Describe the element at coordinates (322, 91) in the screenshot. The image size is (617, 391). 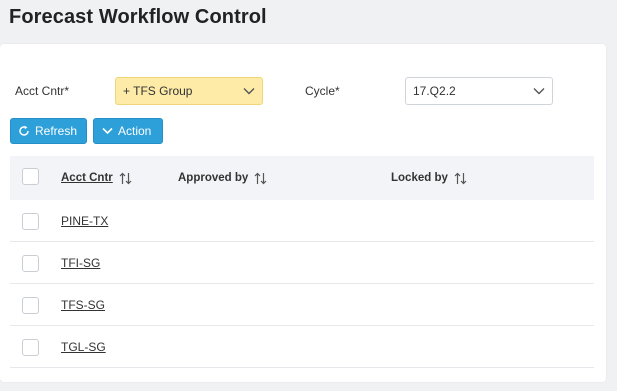
I see `cycle-label: Cycle*` at that location.